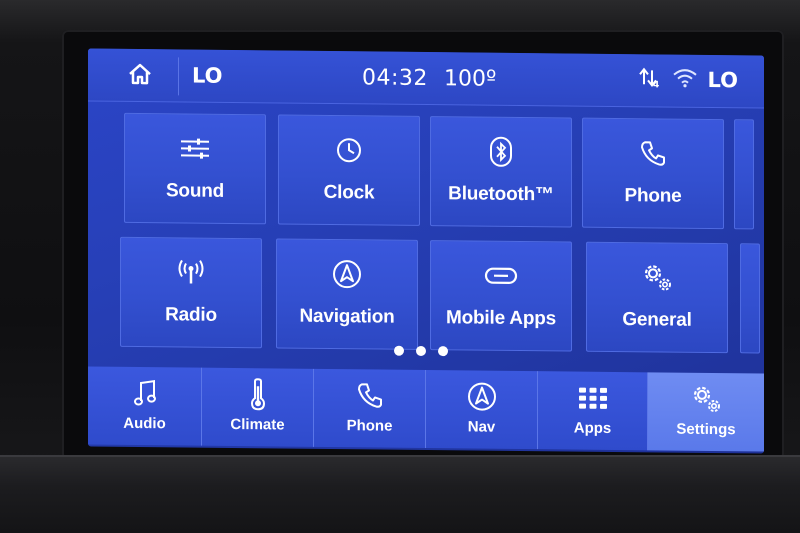 This screenshot has width=800, height=533. I want to click on passenger-temp-setting: LO, so click(723, 80).